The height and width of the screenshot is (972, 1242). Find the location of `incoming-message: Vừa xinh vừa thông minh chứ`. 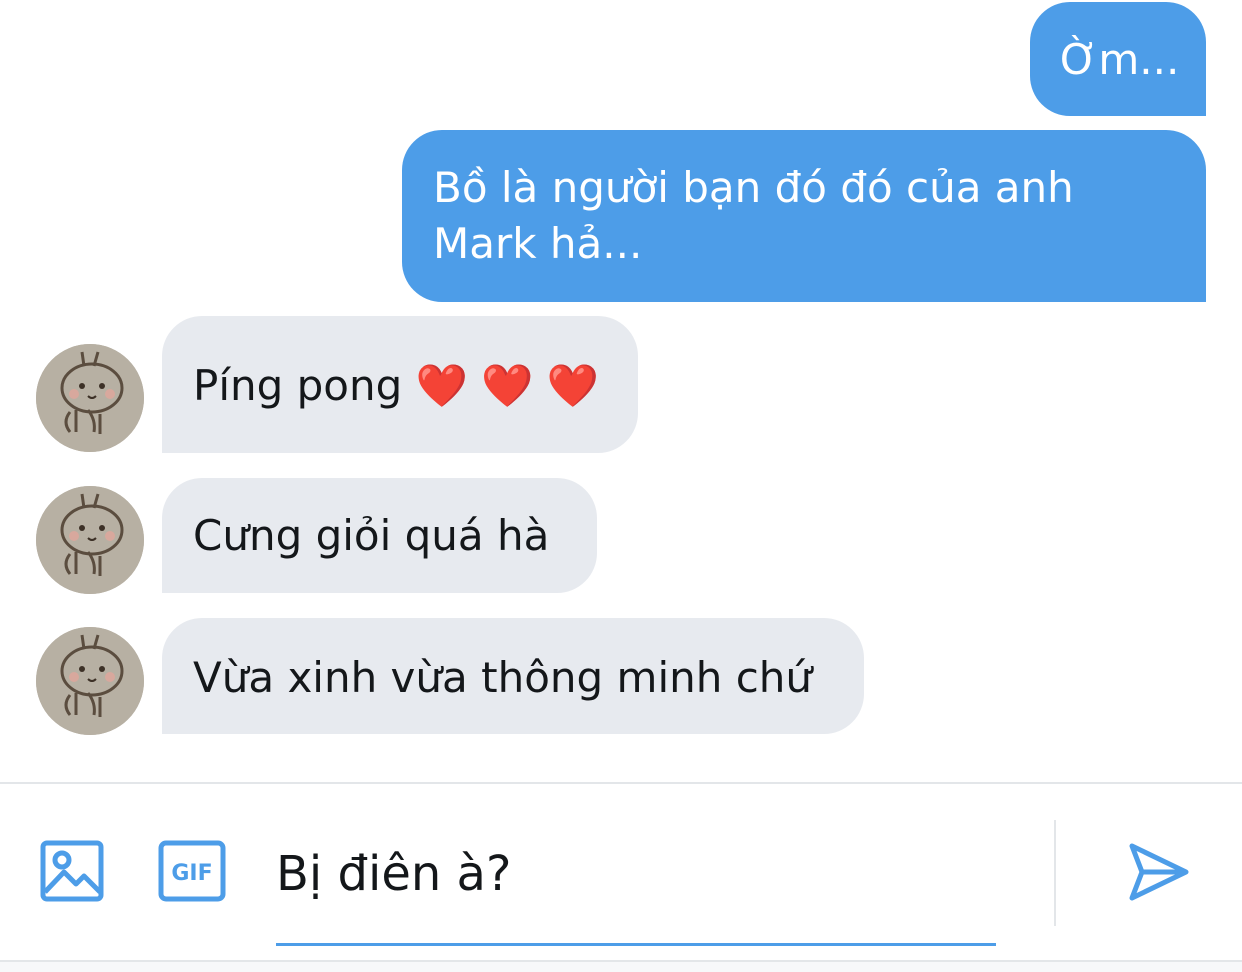

incoming-message: Vừa xinh vừa thông minh chứ is located at coordinates (513, 676).